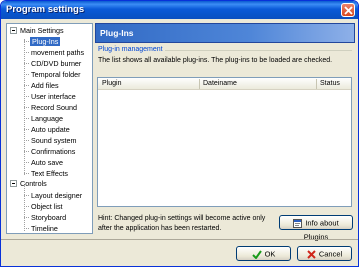 Image resolution: width=359 pixels, height=267 pixels. I want to click on tree-group-label: Main Settings, so click(42, 30).